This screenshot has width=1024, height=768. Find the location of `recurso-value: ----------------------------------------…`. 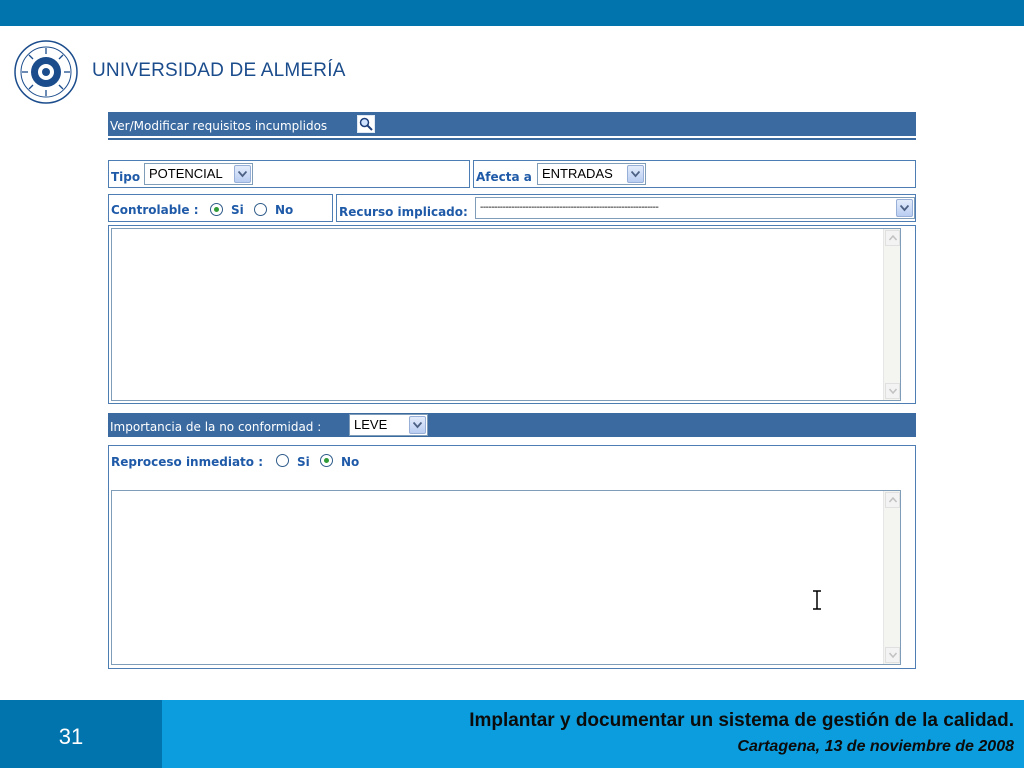

recurso-value: ----------------------------------------… is located at coordinates (569, 207).